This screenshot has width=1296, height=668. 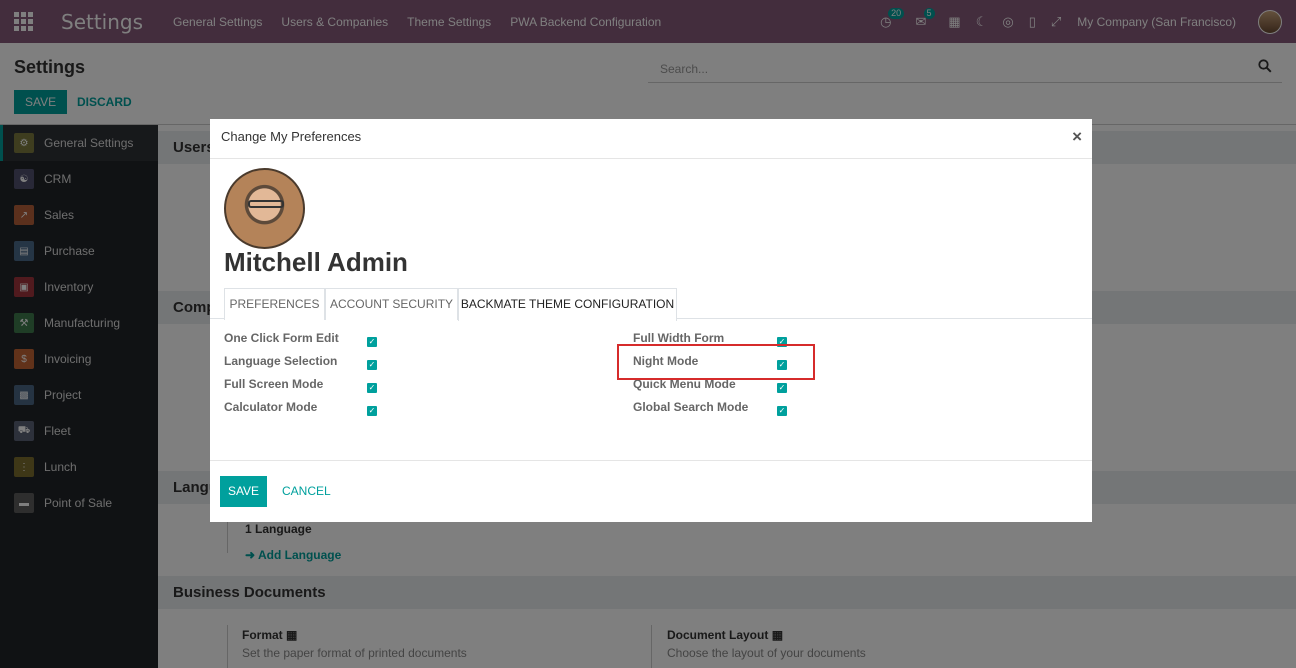 I want to click on tab-backmate-theme-configuration: BACKMATE THEME CONFIGURATION, so click(x=567, y=304).